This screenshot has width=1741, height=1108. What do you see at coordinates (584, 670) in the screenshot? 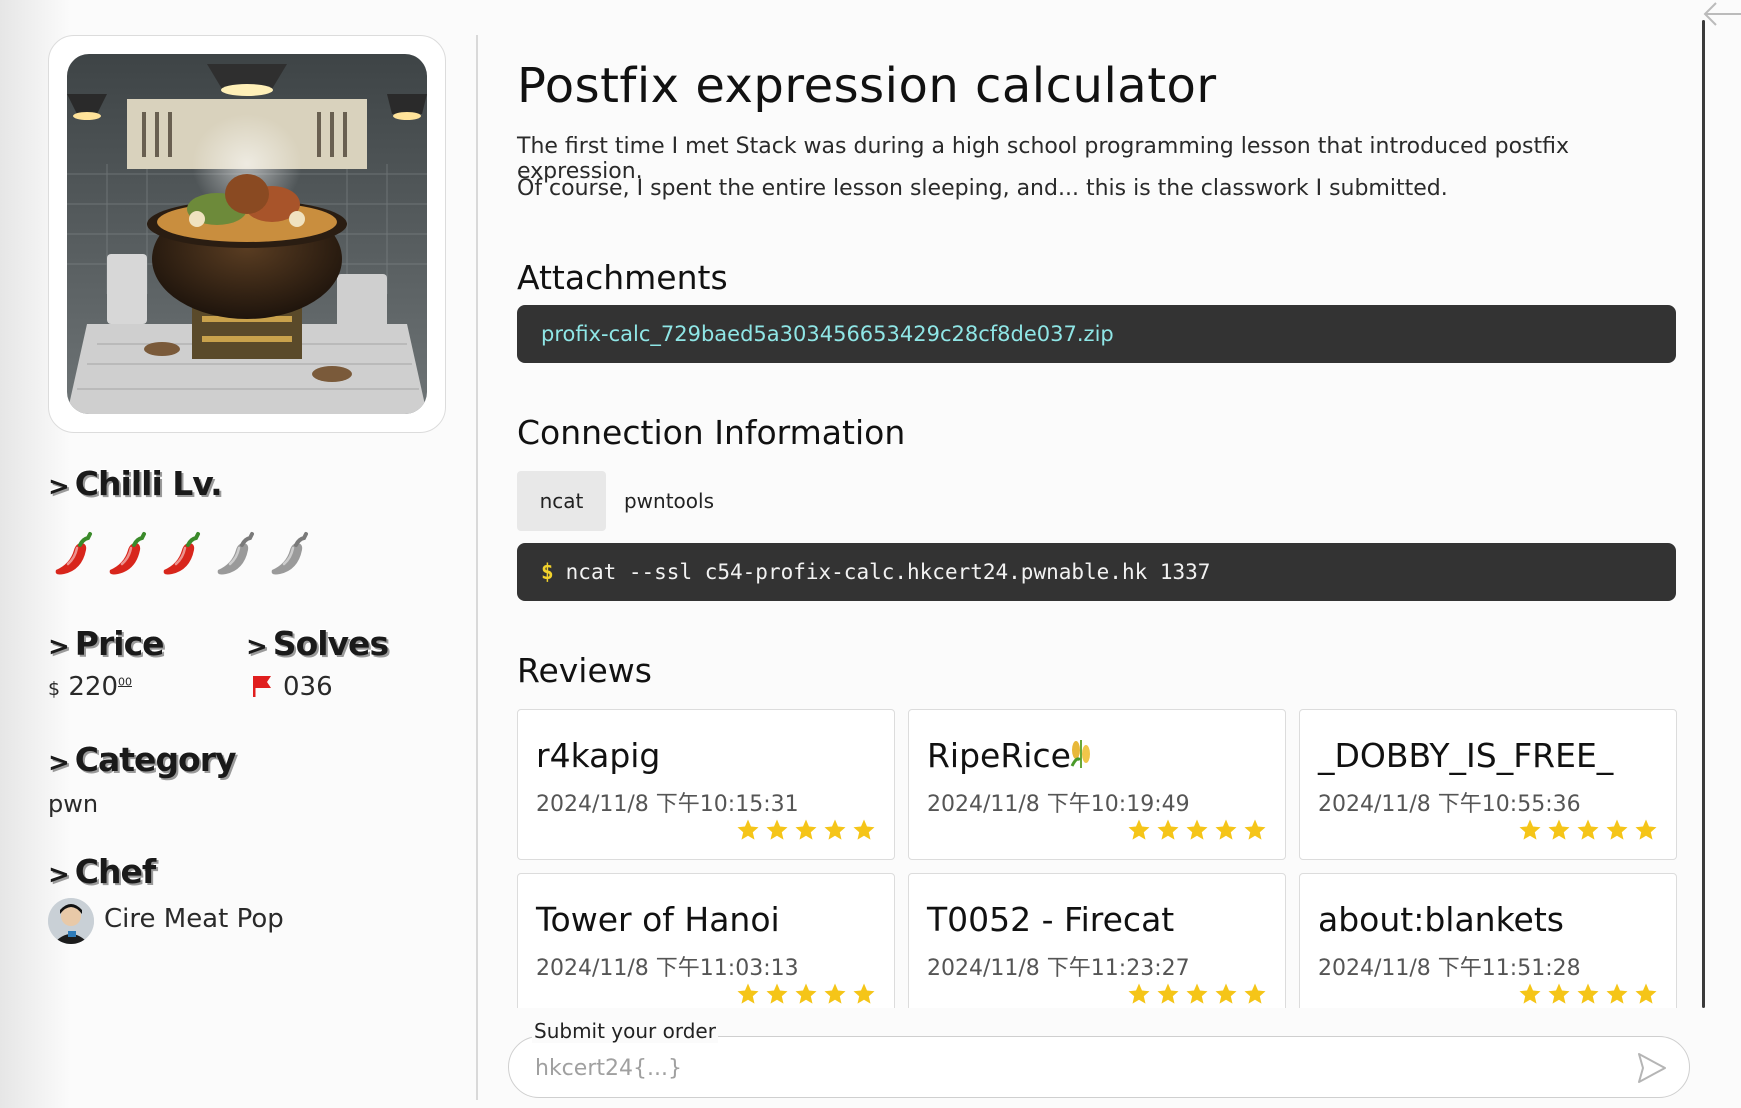
I see `reviews-heading: Reviews` at bounding box center [584, 670].